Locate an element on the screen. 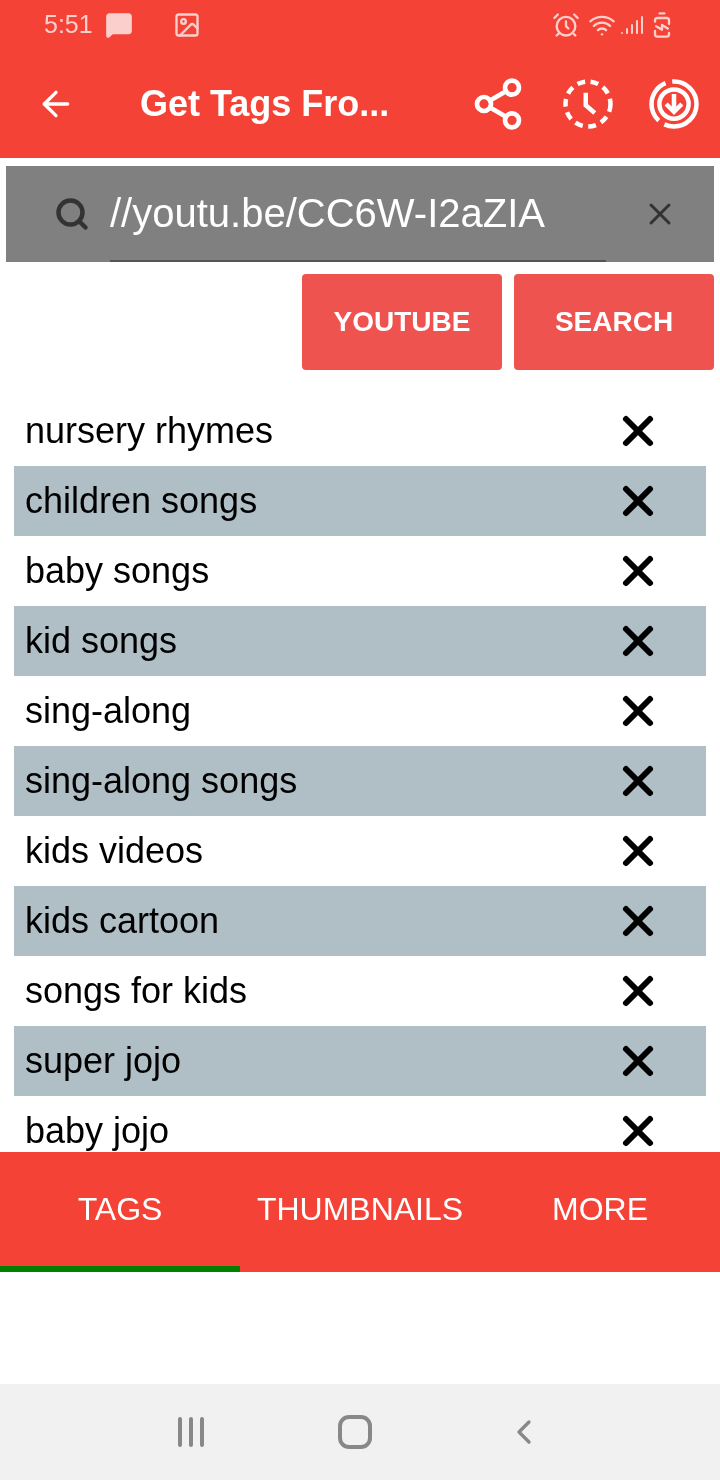 Image resolution: width=720 pixels, height=1480 pixels. tag-text: kid songs is located at coordinates (102, 641).